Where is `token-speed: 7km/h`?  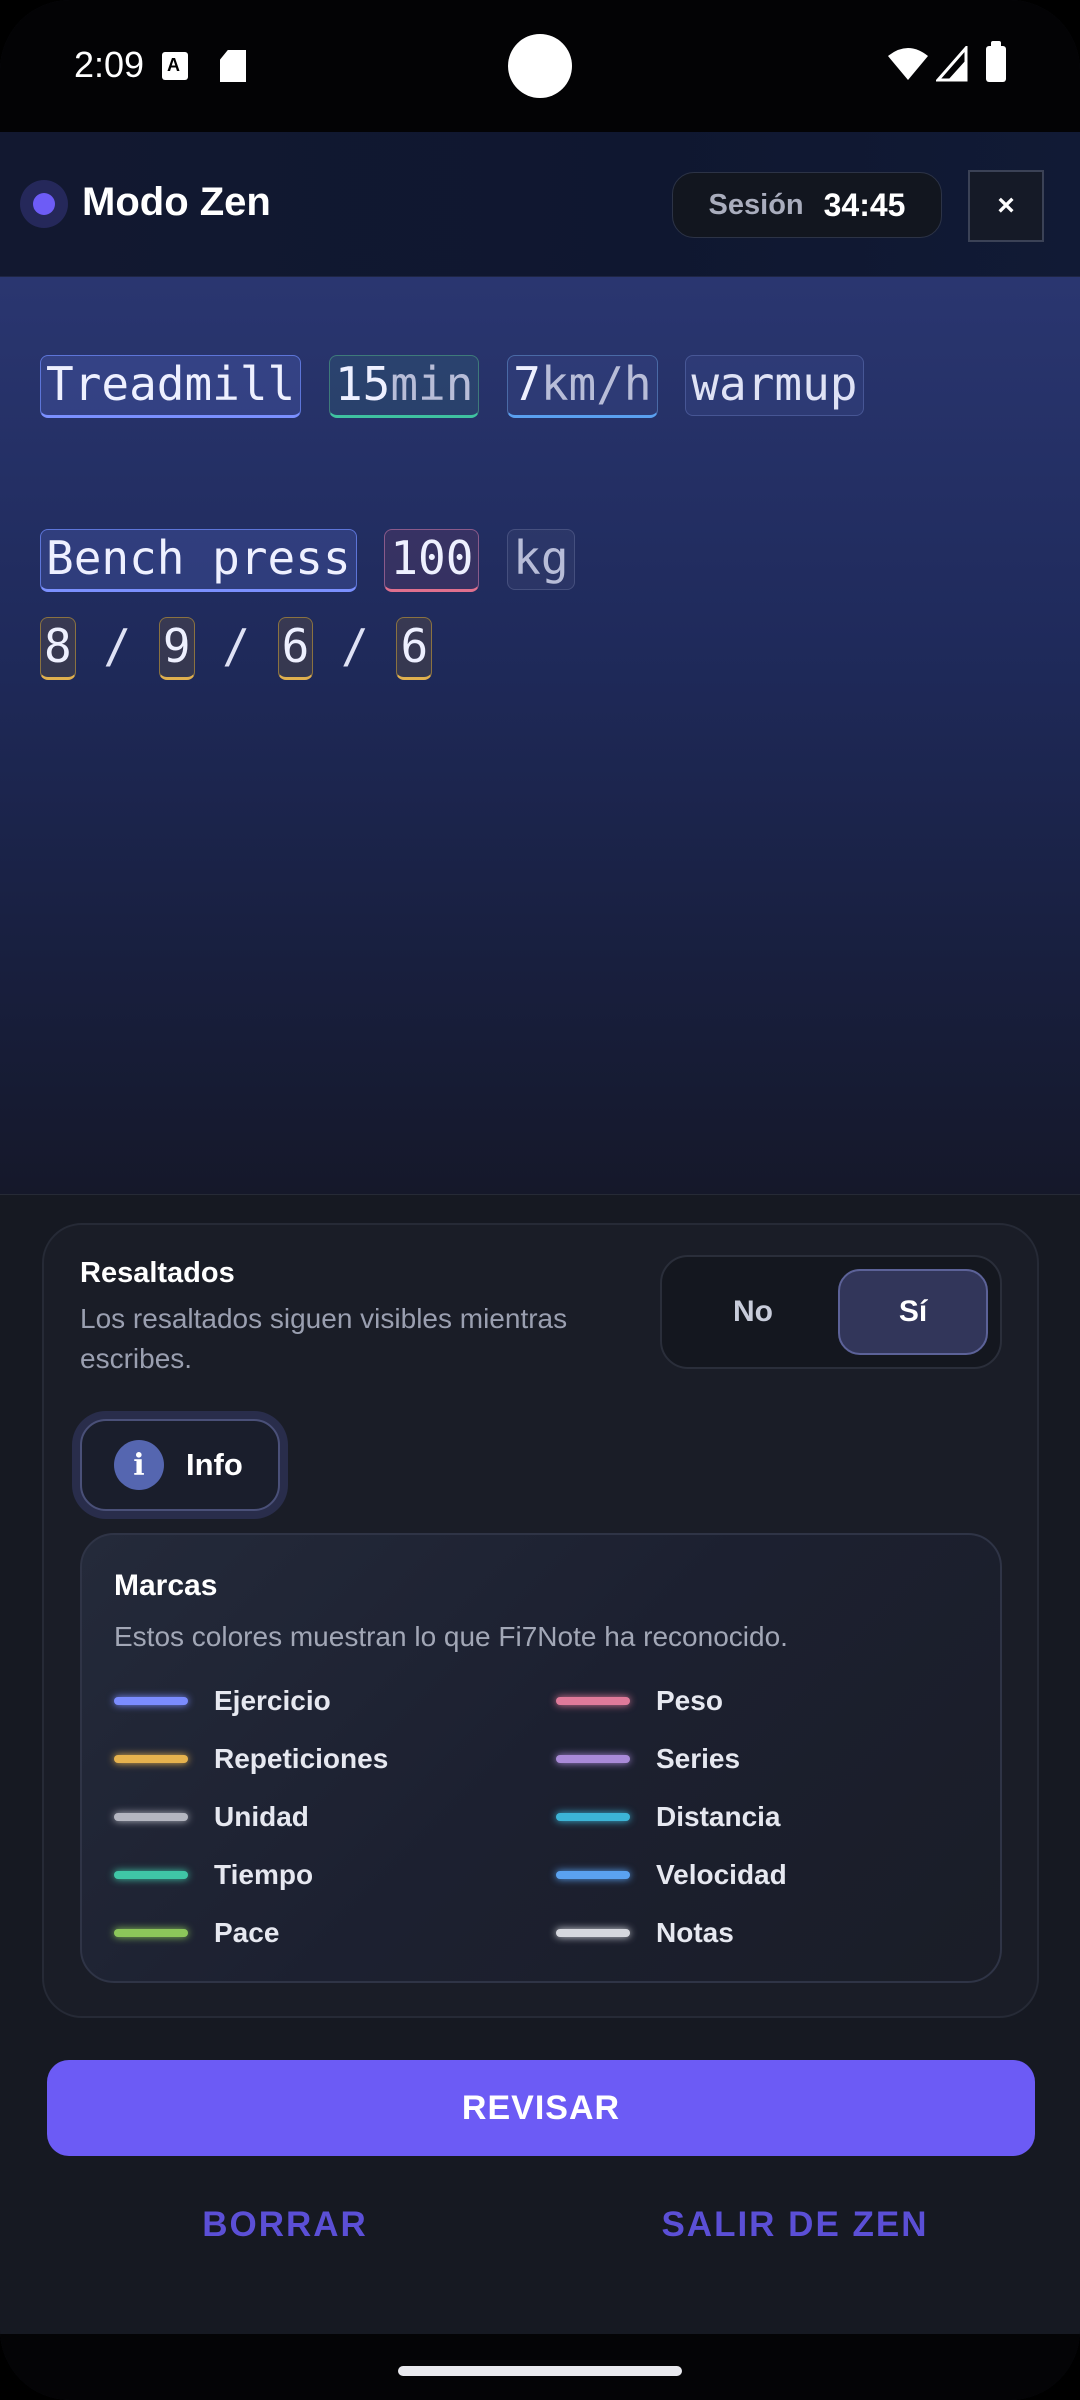 token-speed: 7km/h is located at coordinates (582, 386).